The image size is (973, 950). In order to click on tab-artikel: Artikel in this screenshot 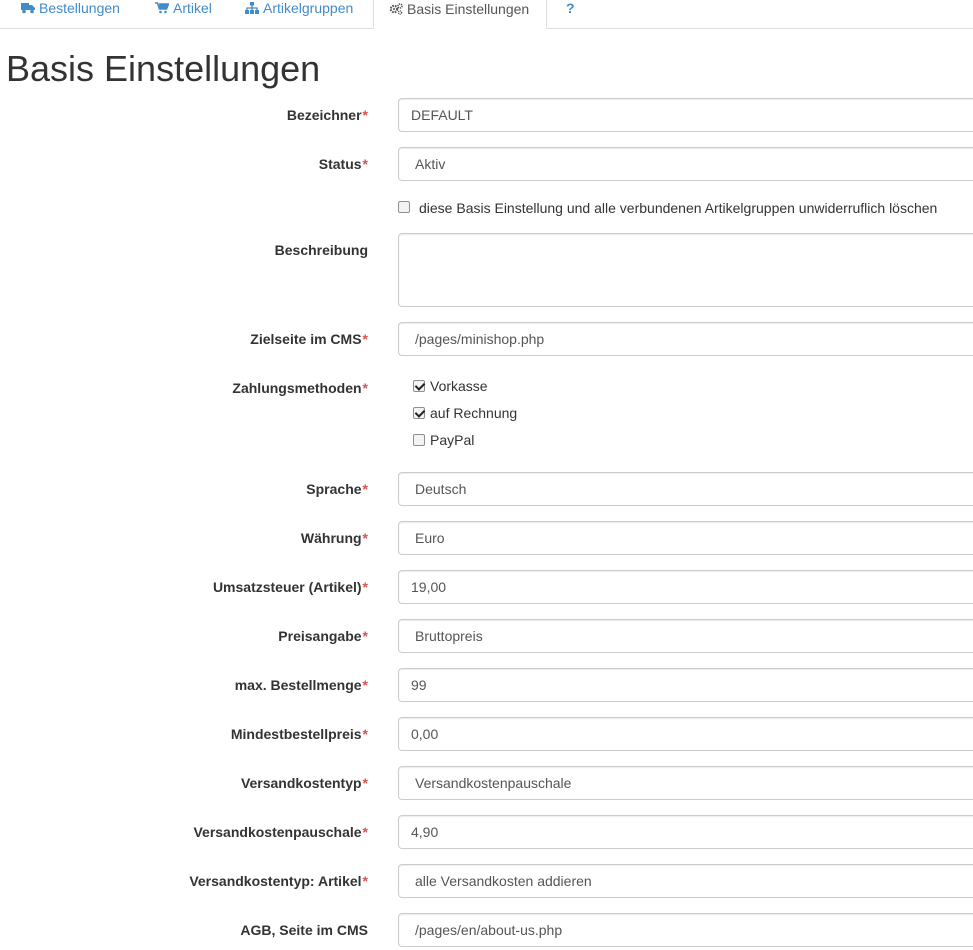, I will do `click(183, 14)`.